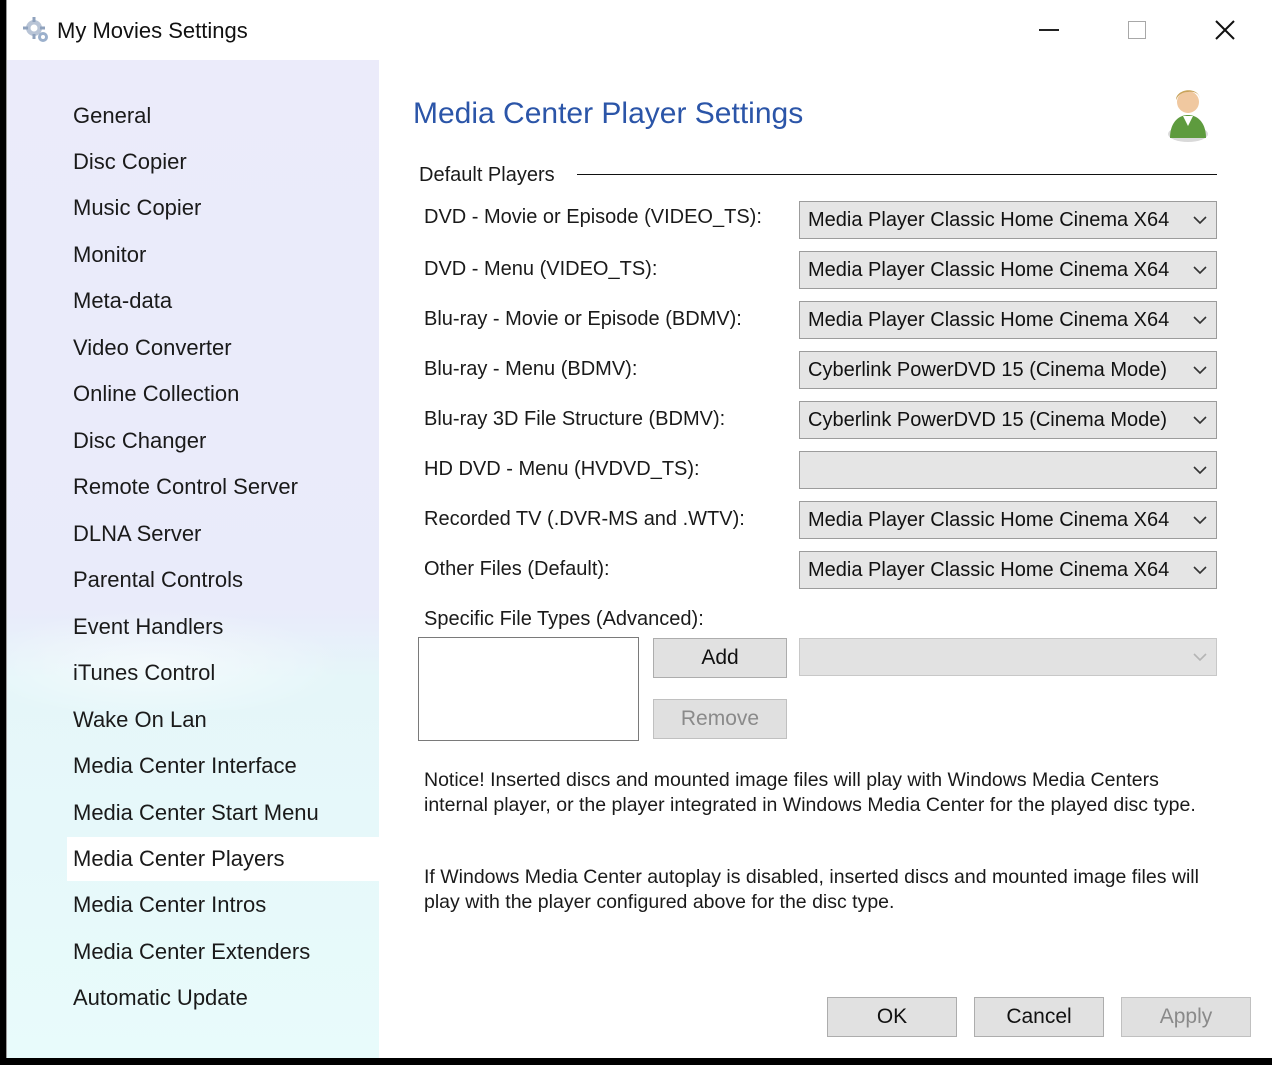  Describe the element at coordinates (593, 217) in the screenshot. I see `row-label-dvd-movie: DVD - Movie or Episode (VIDEO_TS):` at that location.